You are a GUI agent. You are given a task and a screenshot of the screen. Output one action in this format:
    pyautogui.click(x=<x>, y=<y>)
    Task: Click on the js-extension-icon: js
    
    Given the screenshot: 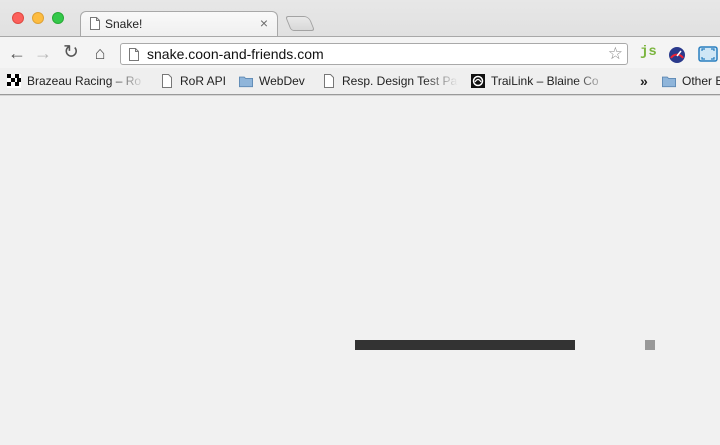 What is the action you would take?
    pyautogui.click(x=648, y=54)
    